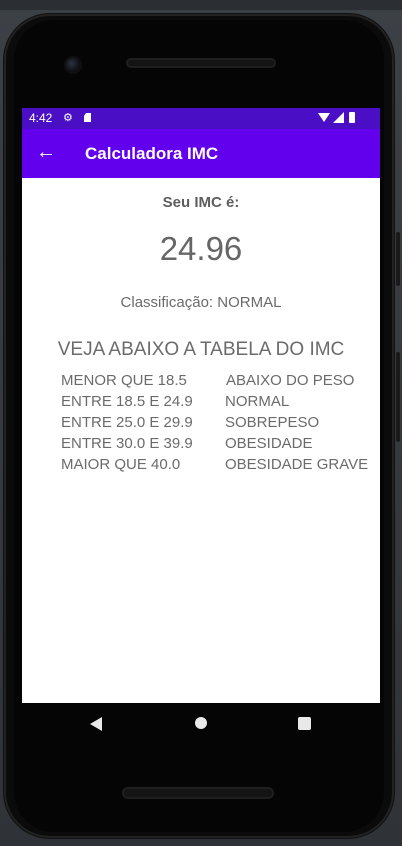 This screenshot has width=402, height=846. I want to click on category-cell: OBESIDADE, so click(269, 443).